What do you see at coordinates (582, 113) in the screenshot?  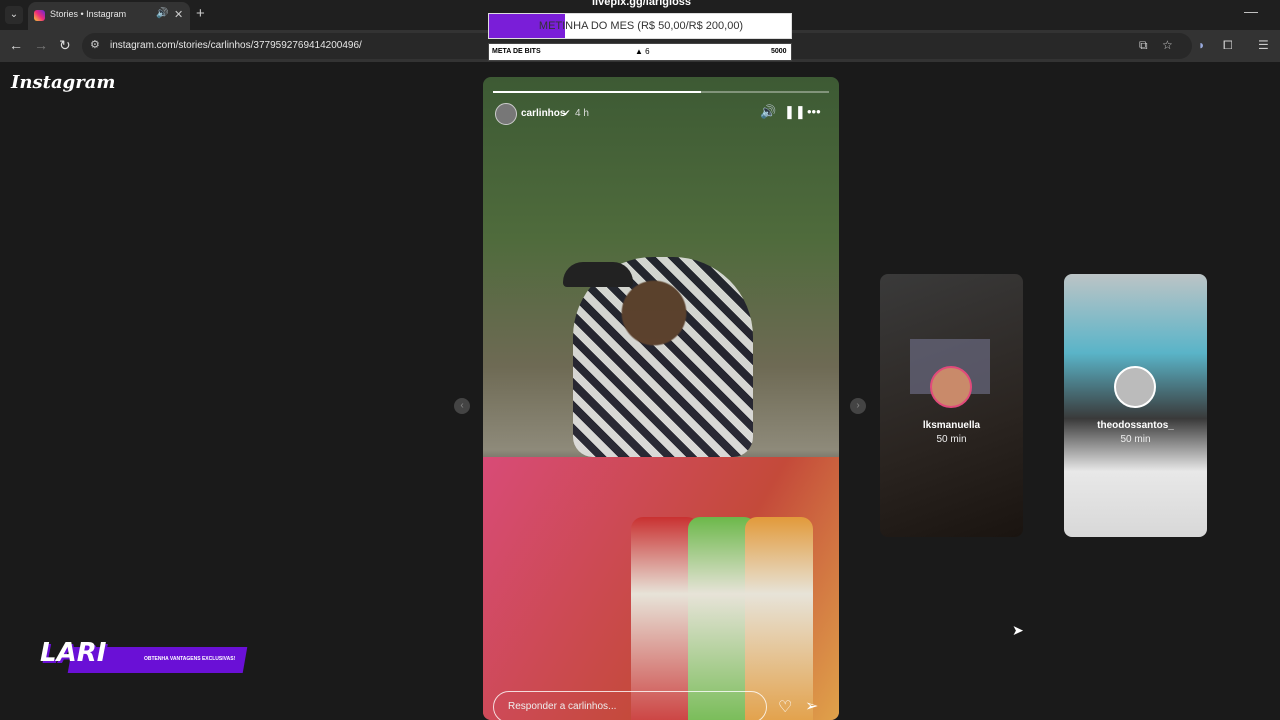 I see `story-time: 4 h` at bounding box center [582, 113].